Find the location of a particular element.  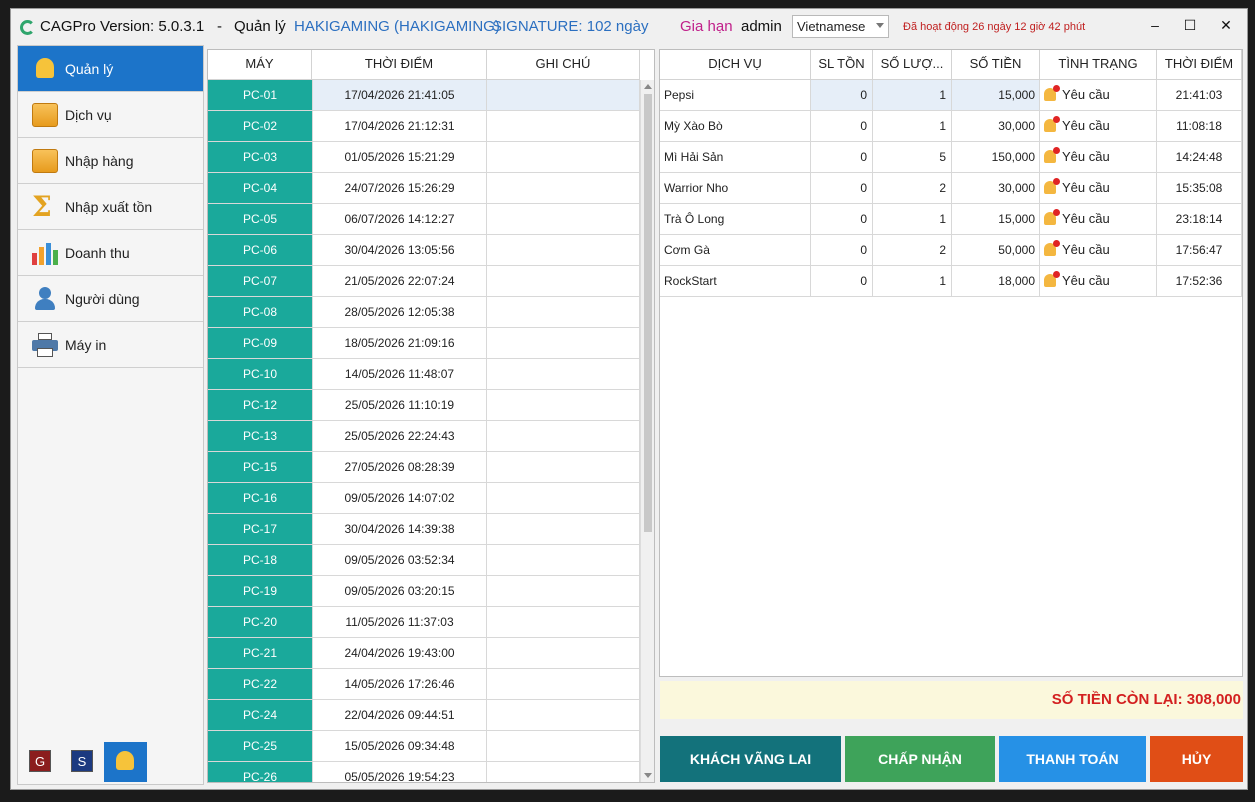

time-cell: 24/04/2026 19:43:00 is located at coordinates (399, 653).